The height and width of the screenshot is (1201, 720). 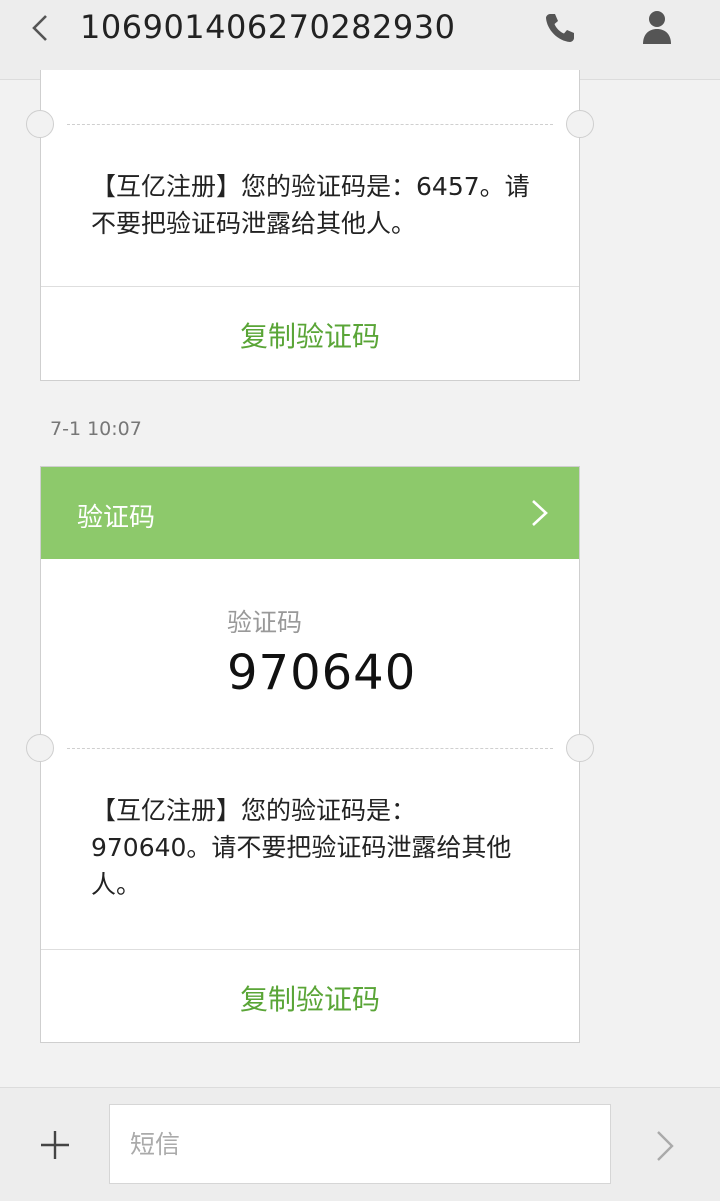 I want to click on contact-number-title: 106901406270282930, so click(x=268, y=27).